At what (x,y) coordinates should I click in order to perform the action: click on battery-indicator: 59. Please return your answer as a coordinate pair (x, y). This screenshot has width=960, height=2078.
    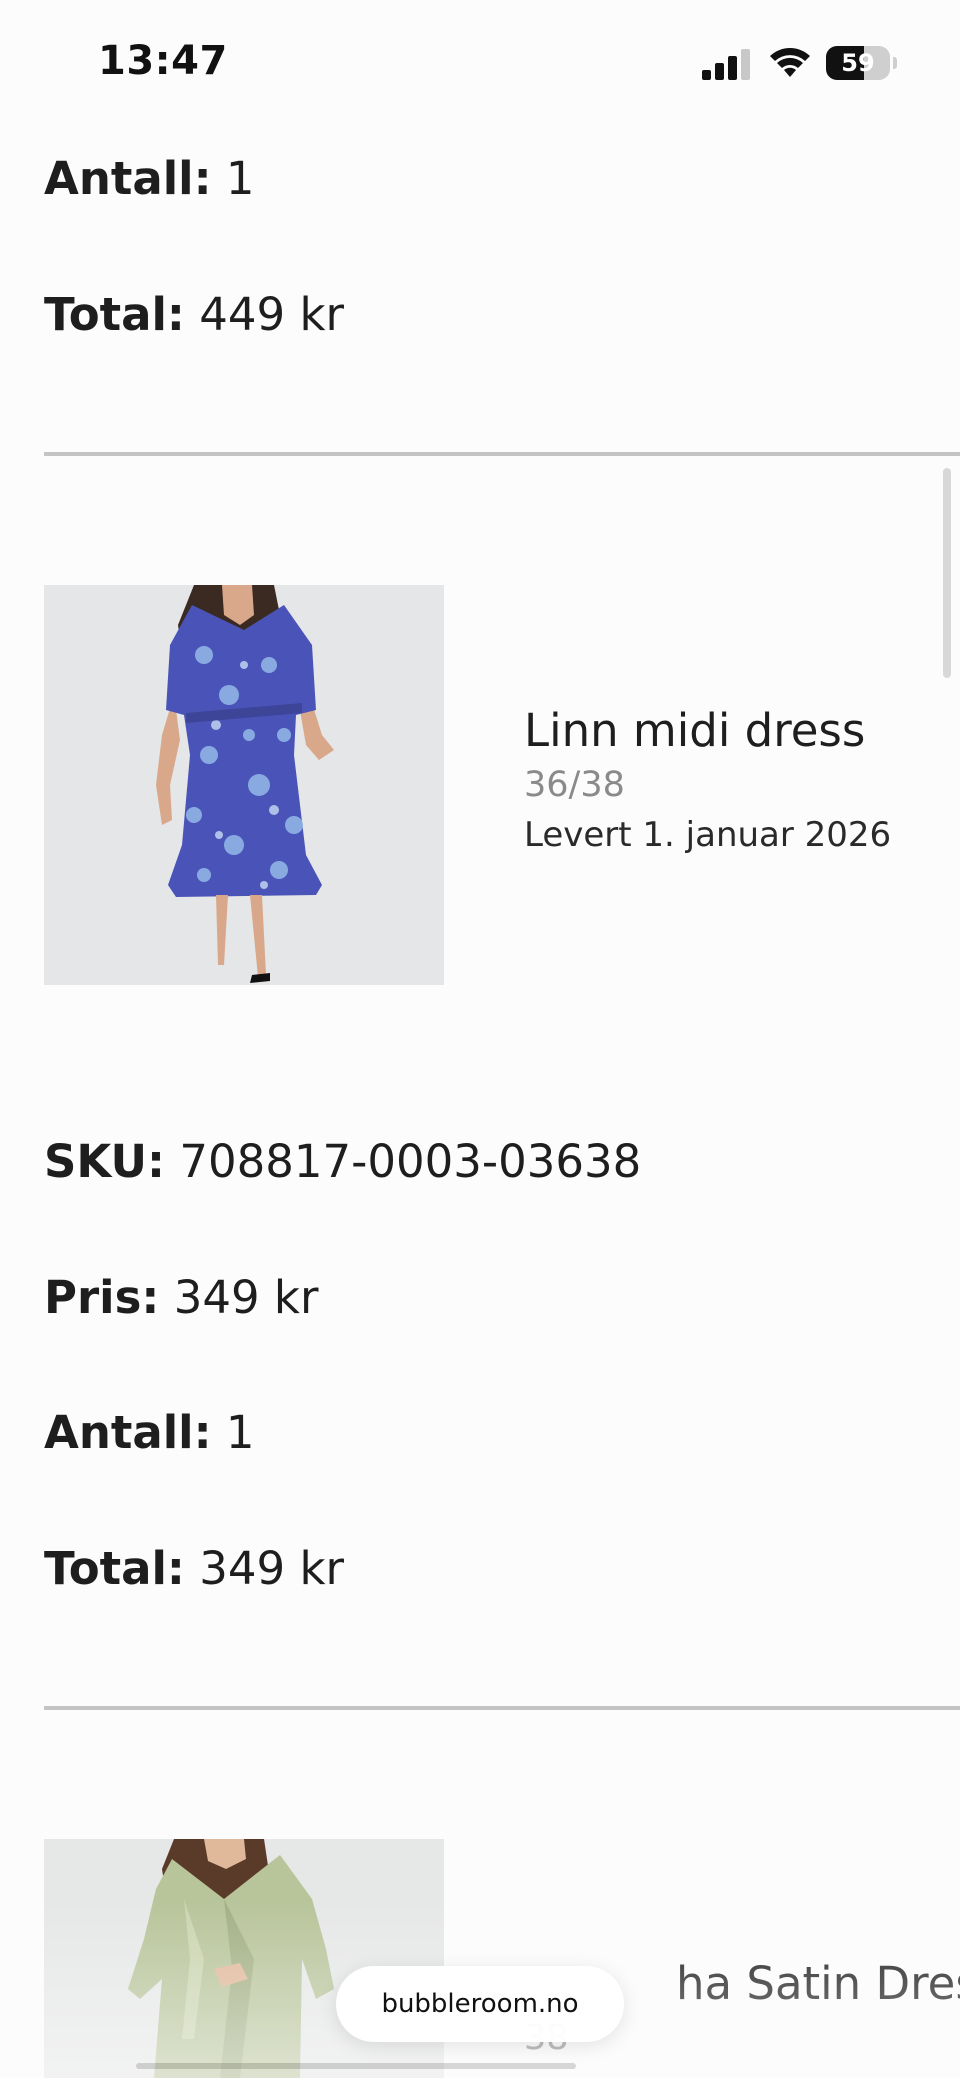
    Looking at the image, I should click on (861, 63).